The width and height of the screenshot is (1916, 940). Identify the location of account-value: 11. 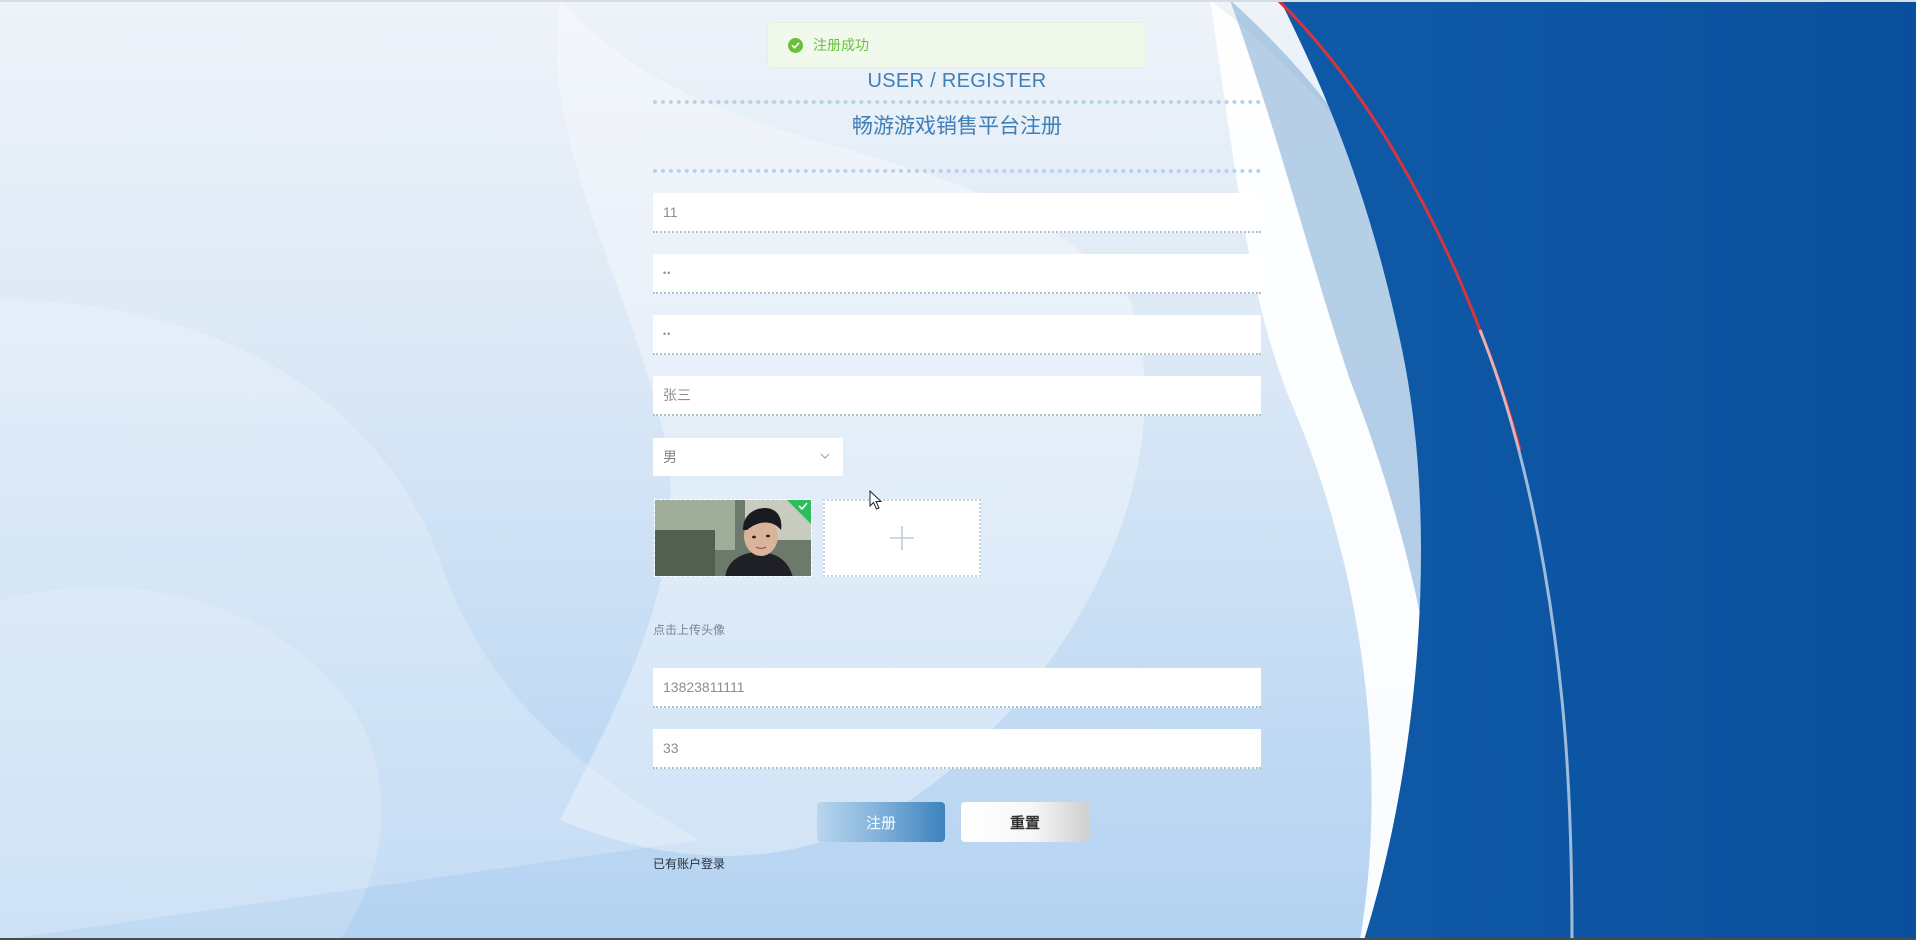
(670, 212).